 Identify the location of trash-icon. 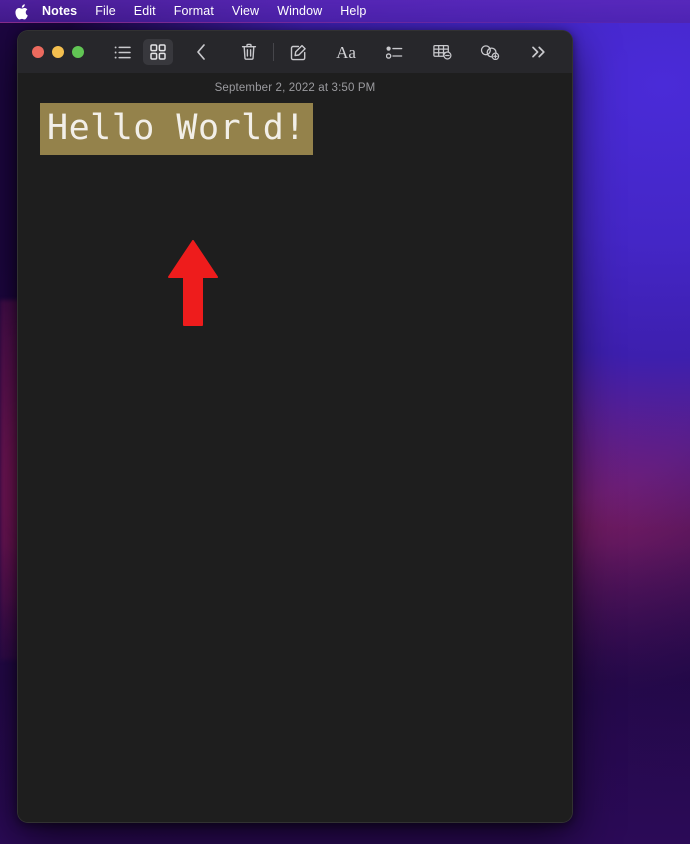
(249, 52).